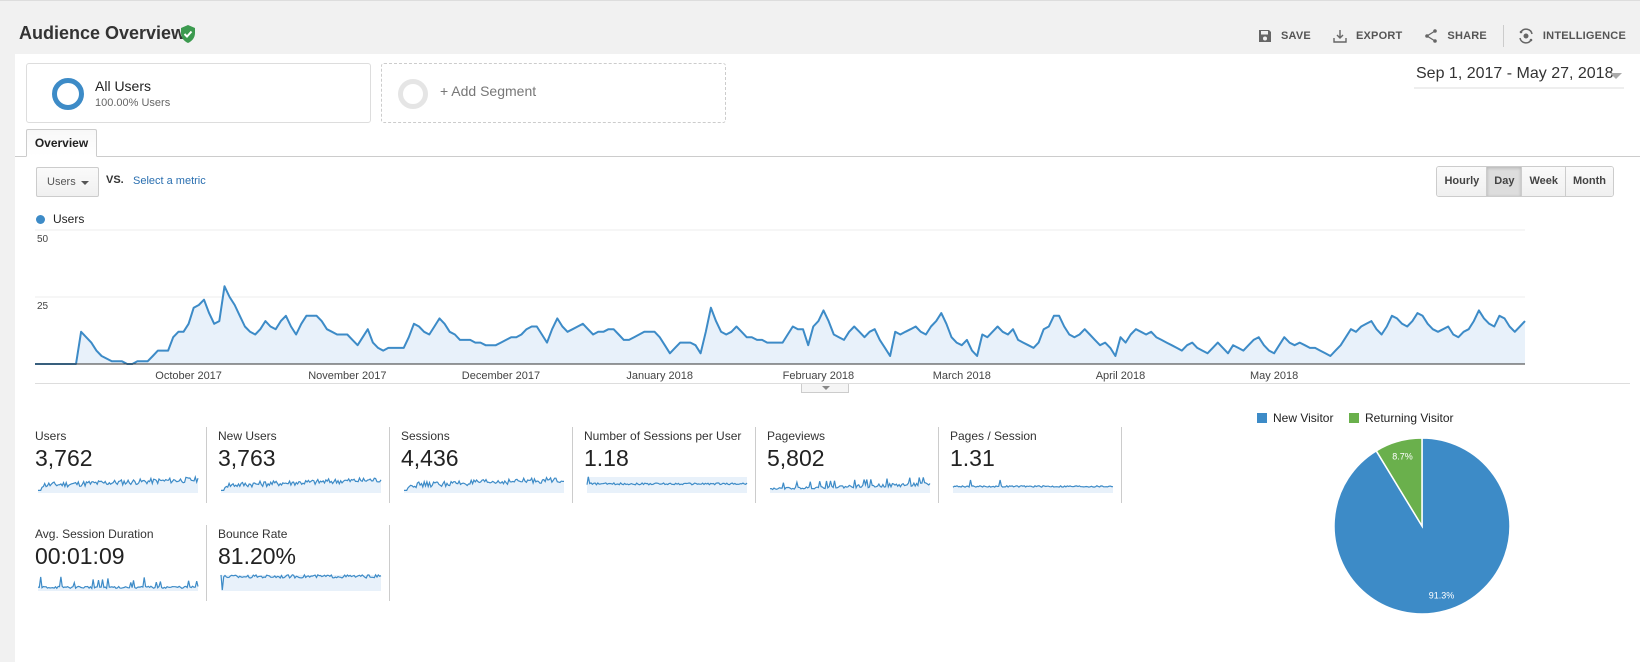 The height and width of the screenshot is (662, 1640). What do you see at coordinates (430, 458) in the screenshot?
I see `scorecard-value: 4,436` at bounding box center [430, 458].